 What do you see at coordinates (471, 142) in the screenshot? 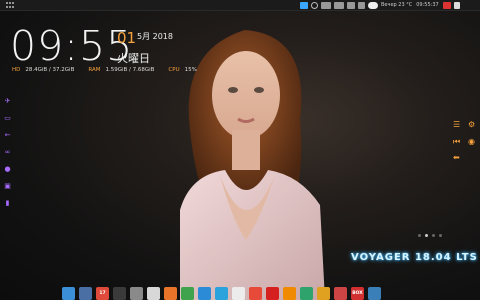
I see `eye-icon: ◉` at bounding box center [471, 142].